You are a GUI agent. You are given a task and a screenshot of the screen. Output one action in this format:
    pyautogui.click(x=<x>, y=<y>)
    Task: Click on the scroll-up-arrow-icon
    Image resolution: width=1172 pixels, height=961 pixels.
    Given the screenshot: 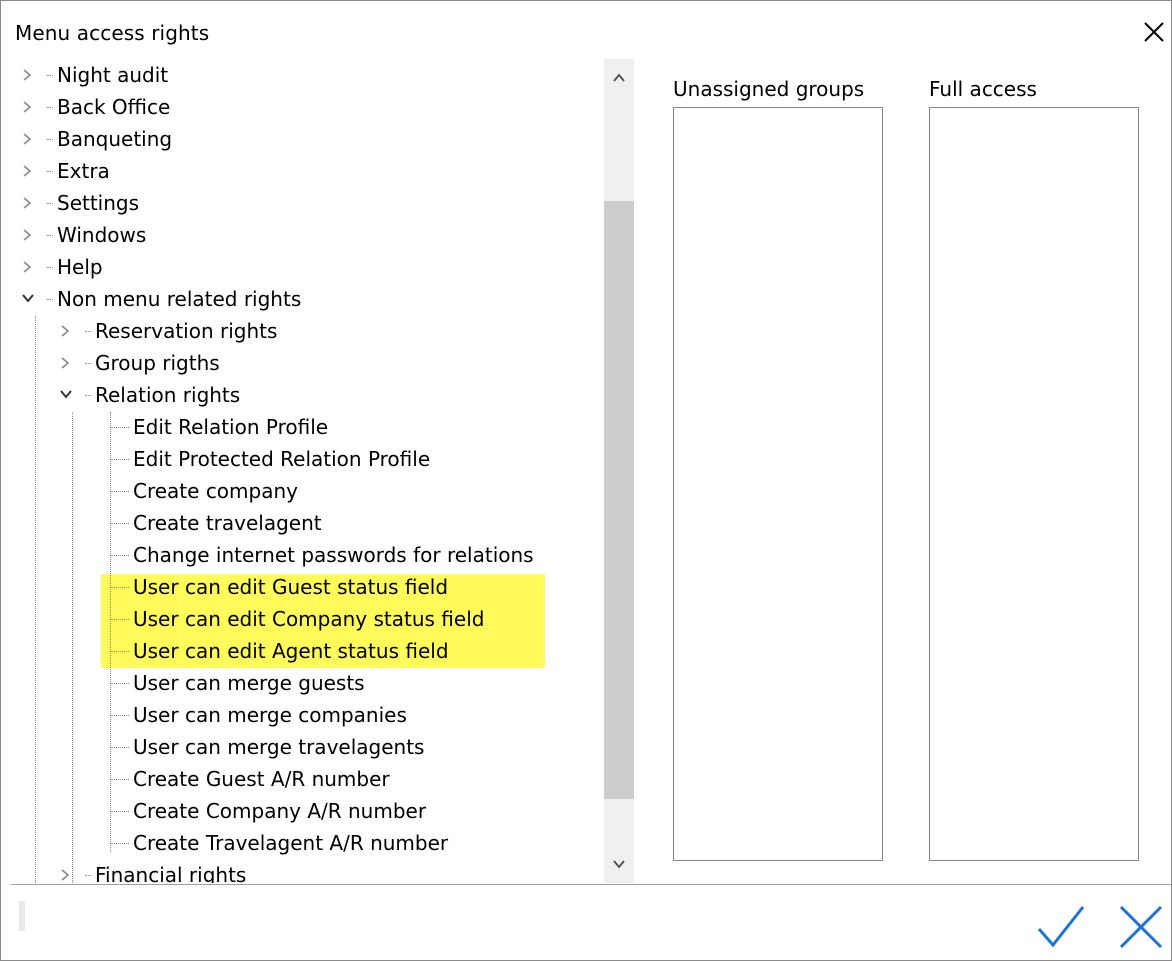 What is the action you would take?
    pyautogui.click(x=619, y=77)
    